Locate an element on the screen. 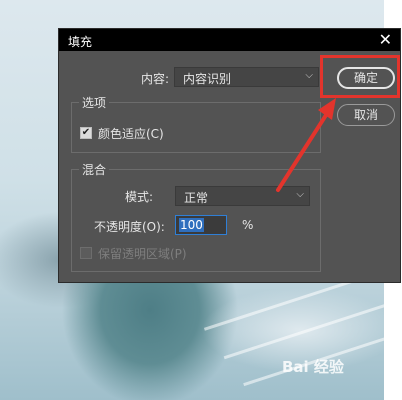  annotation-arrow is located at coordinates (306, 145).